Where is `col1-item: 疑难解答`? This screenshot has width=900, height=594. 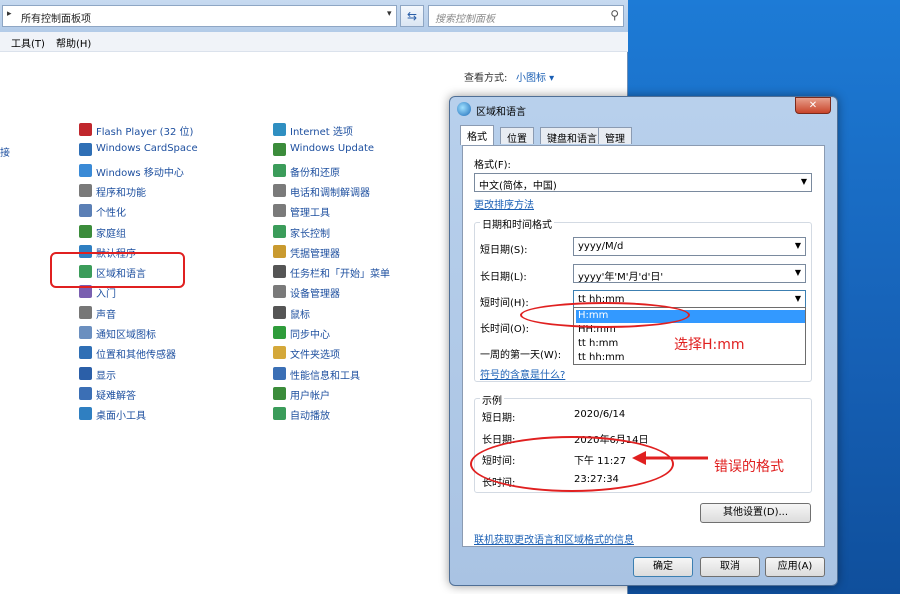
col1-item: 疑难解答 is located at coordinates (107, 395).